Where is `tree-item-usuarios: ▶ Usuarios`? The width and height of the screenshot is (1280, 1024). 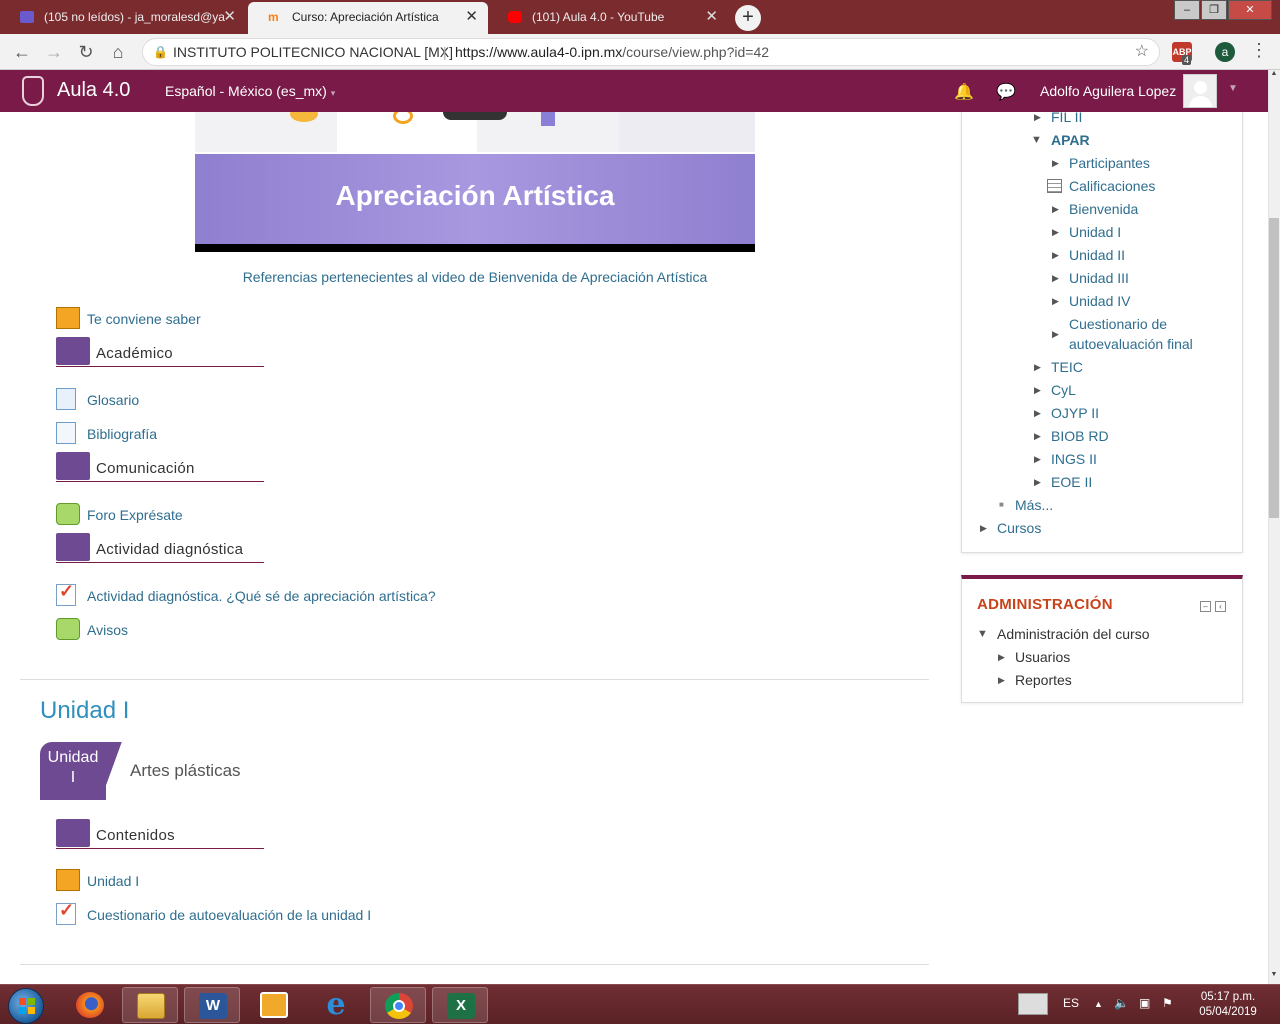 tree-item-usuarios: ▶ Usuarios is located at coordinates (1034, 657).